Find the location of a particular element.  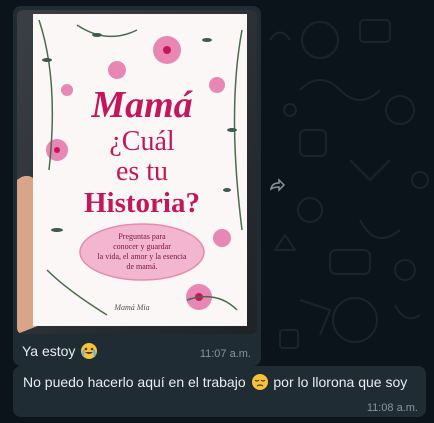

subtitle-line-1: Preguntas para is located at coordinates (142, 236).